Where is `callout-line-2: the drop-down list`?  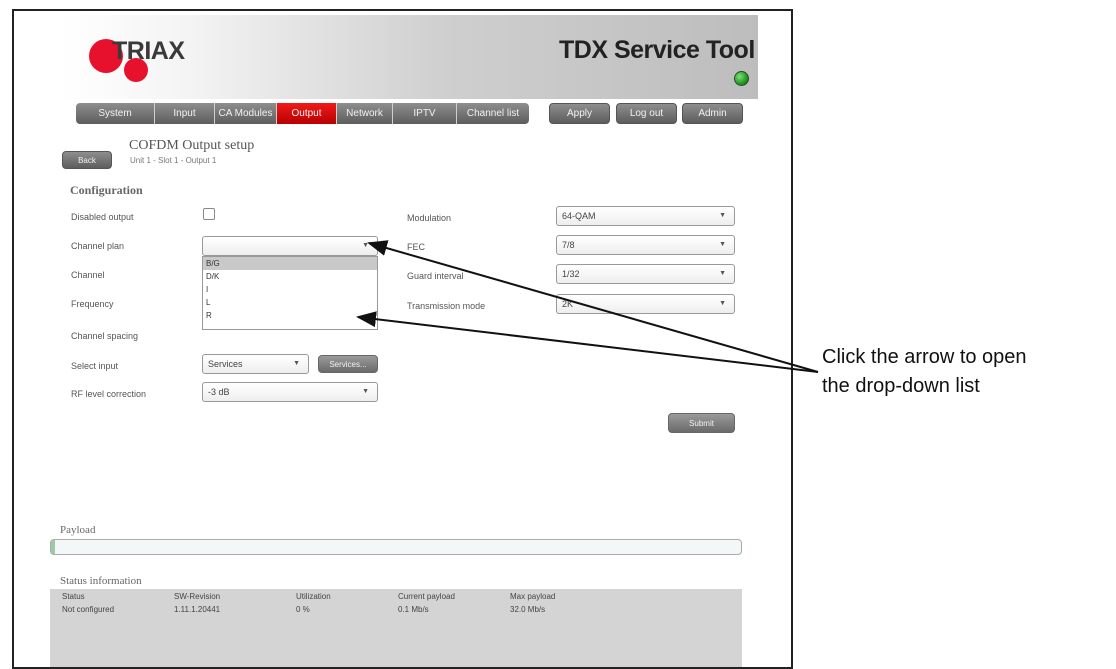 callout-line-2: the drop-down list is located at coordinates (901, 386).